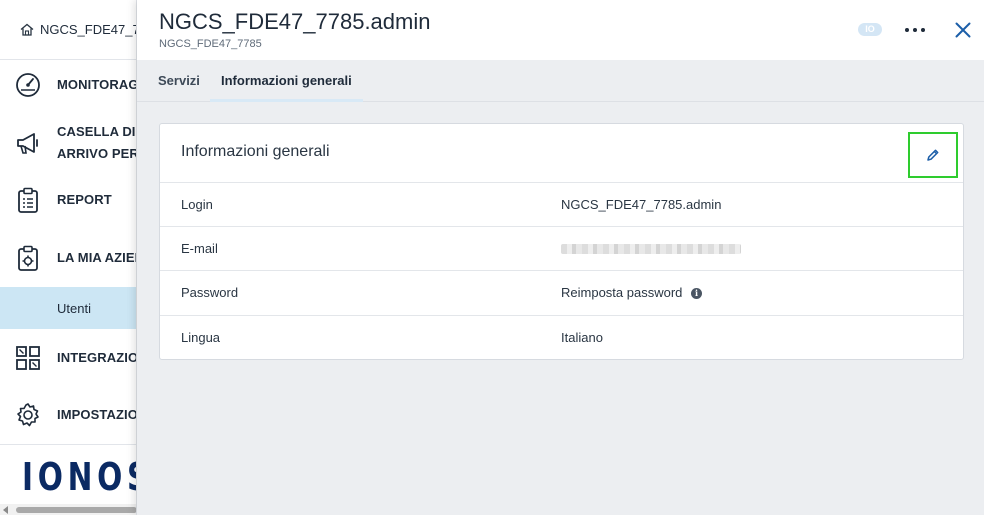 This screenshot has height=515, width=984. What do you see at coordinates (582, 337) in the screenshot?
I see `row-value: Italiano` at bounding box center [582, 337].